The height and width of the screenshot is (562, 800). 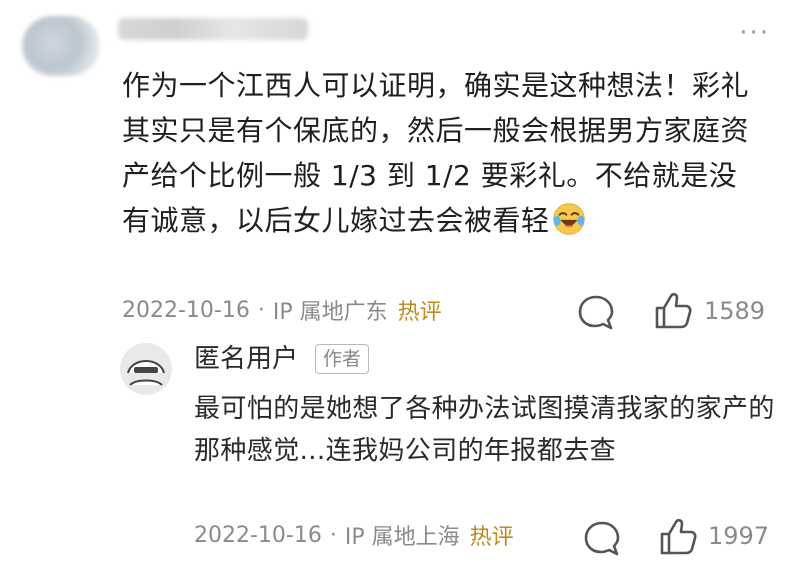 I want to click on main-comment-meta: 2022-10-16 · IP 属地广东 热评, so click(x=282, y=310).